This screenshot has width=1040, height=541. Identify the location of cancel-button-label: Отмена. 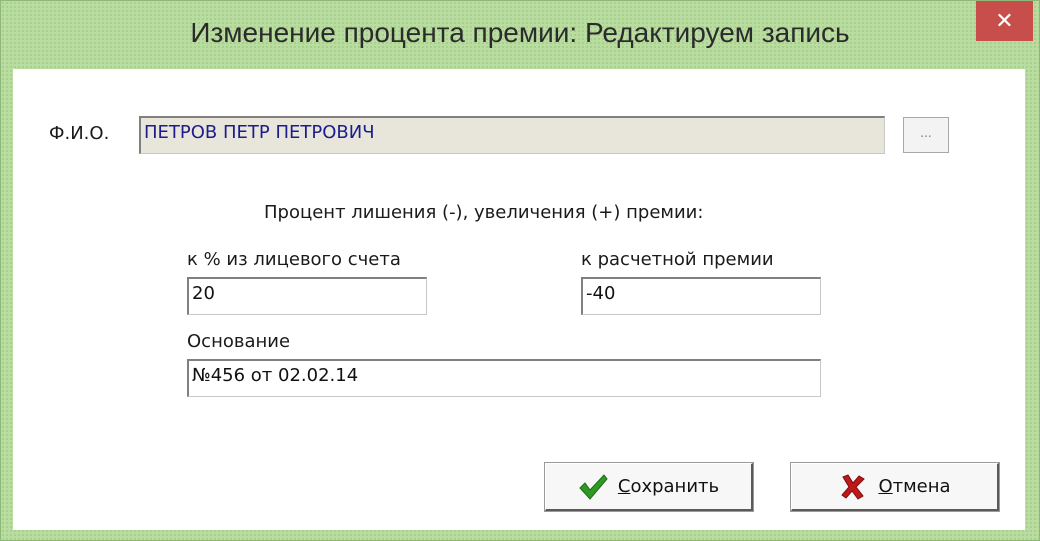
(914, 486).